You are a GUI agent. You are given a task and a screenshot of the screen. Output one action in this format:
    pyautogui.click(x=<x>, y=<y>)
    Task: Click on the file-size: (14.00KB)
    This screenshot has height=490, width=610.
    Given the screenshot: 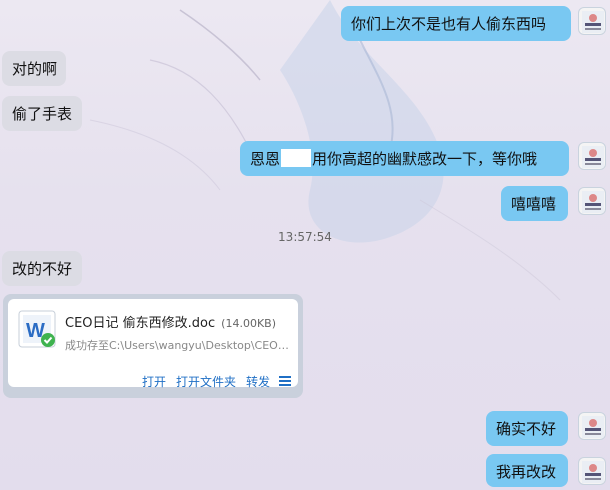 What is the action you would take?
    pyautogui.click(x=248, y=323)
    